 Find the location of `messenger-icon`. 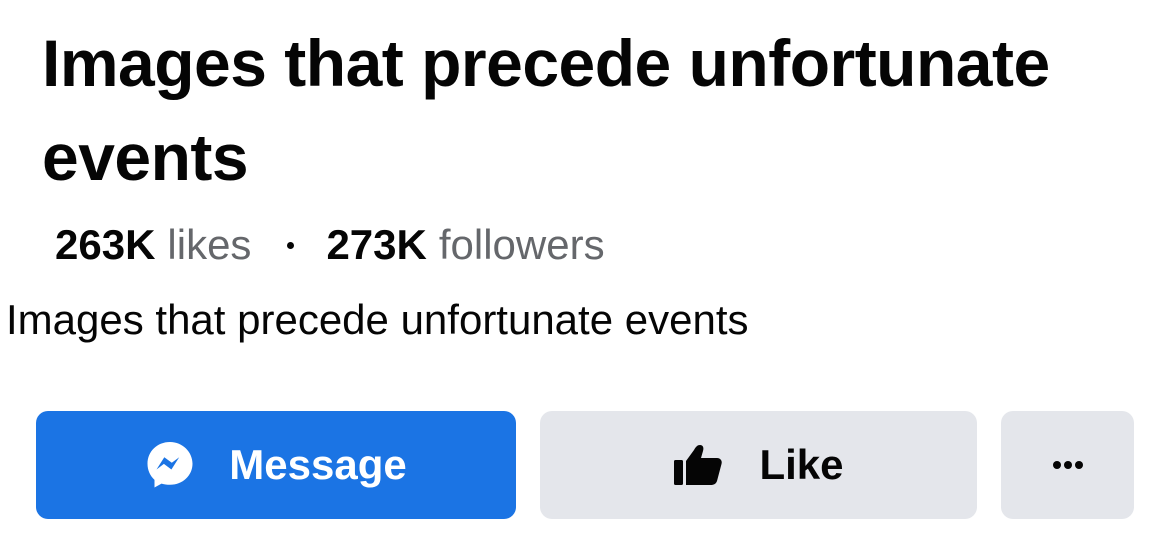

messenger-icon is located at coordinates (170, 465).